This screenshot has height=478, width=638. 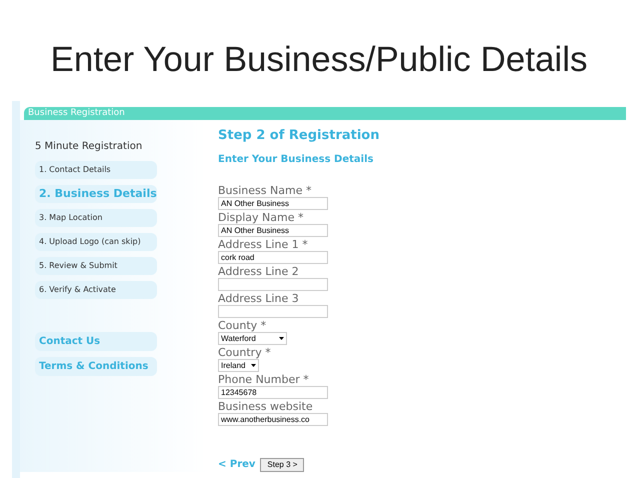 What do you see at coordinates (296, 160) in the screenshot?
I see `form-subtitle: Enter Your Business Details` at bounding box center [296, 160].